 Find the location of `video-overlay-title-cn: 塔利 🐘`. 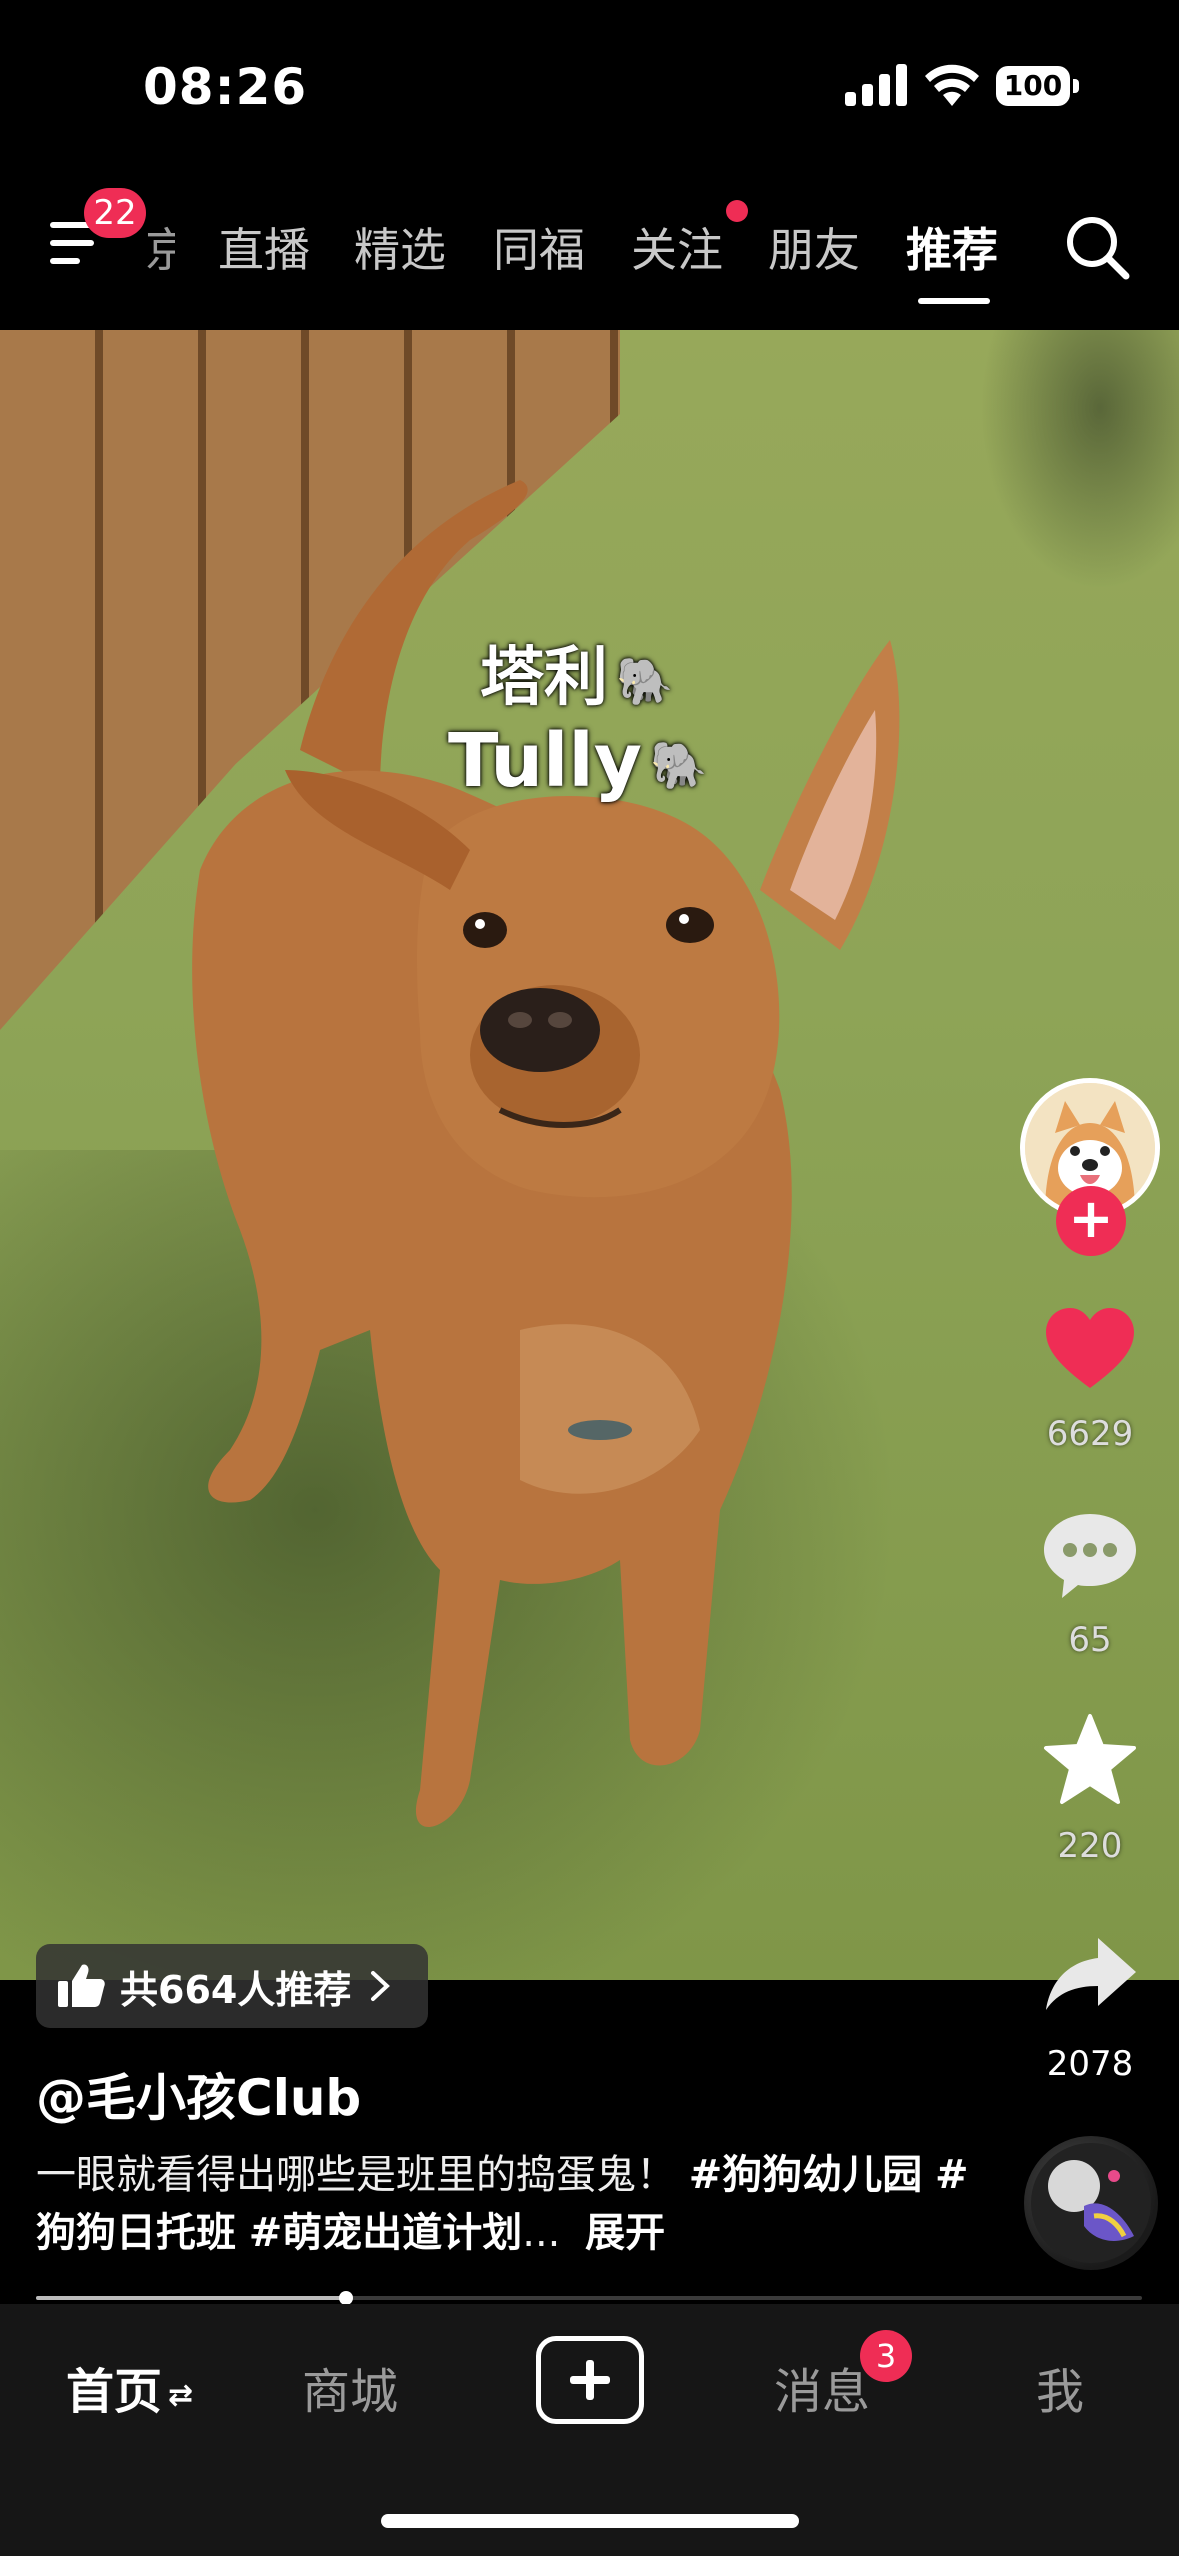

video-overlay-title-cn: 塔利 🐘 is located at coordinates (576, 672).